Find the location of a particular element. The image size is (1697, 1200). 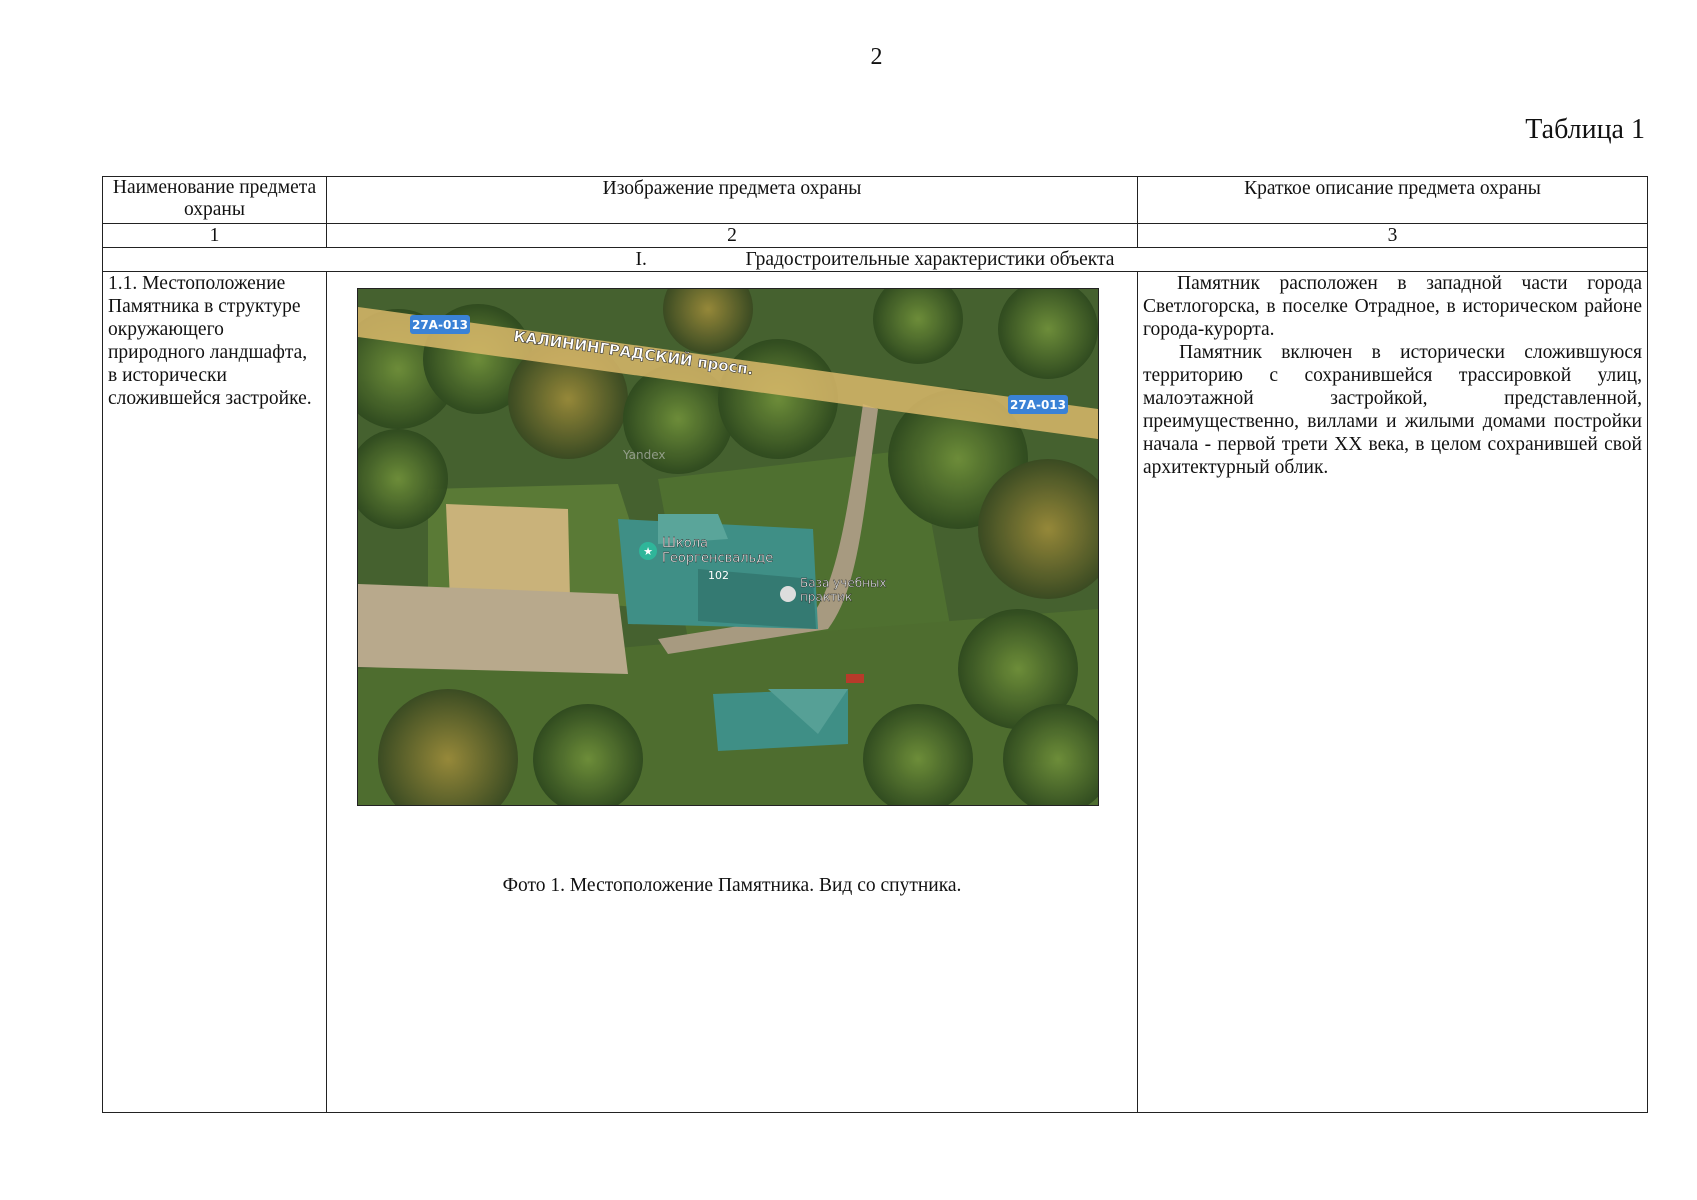

column-number-2: 2 is located at coordinates (732, 235).